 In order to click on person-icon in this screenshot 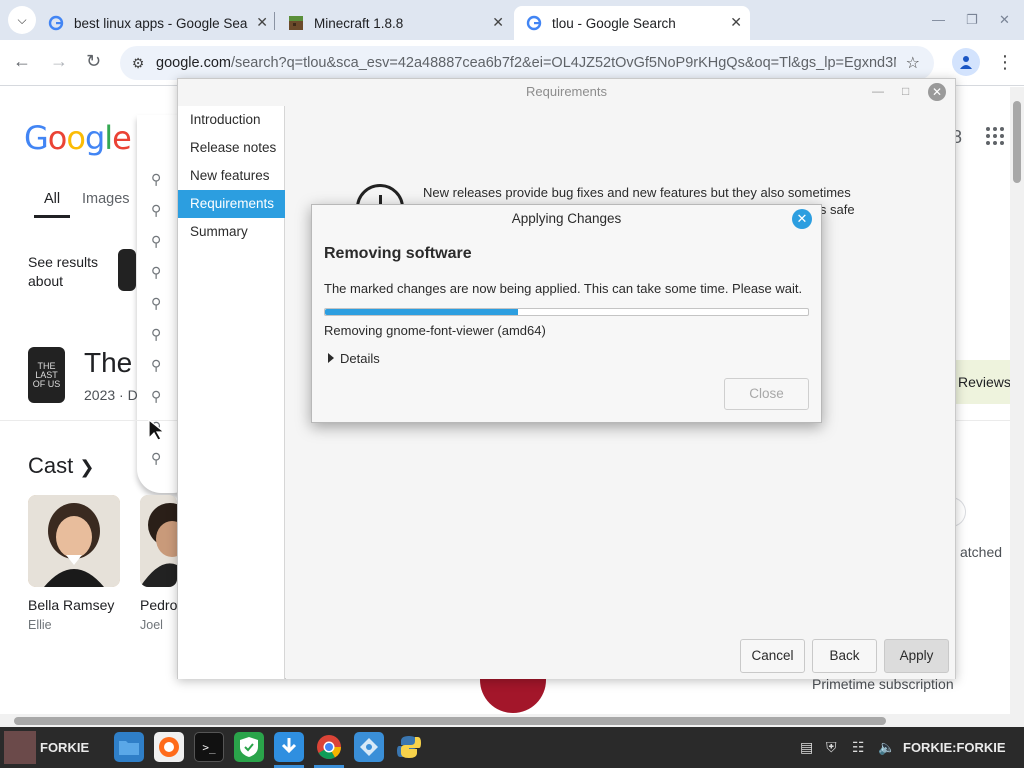, I will do `click(966, 62)`.